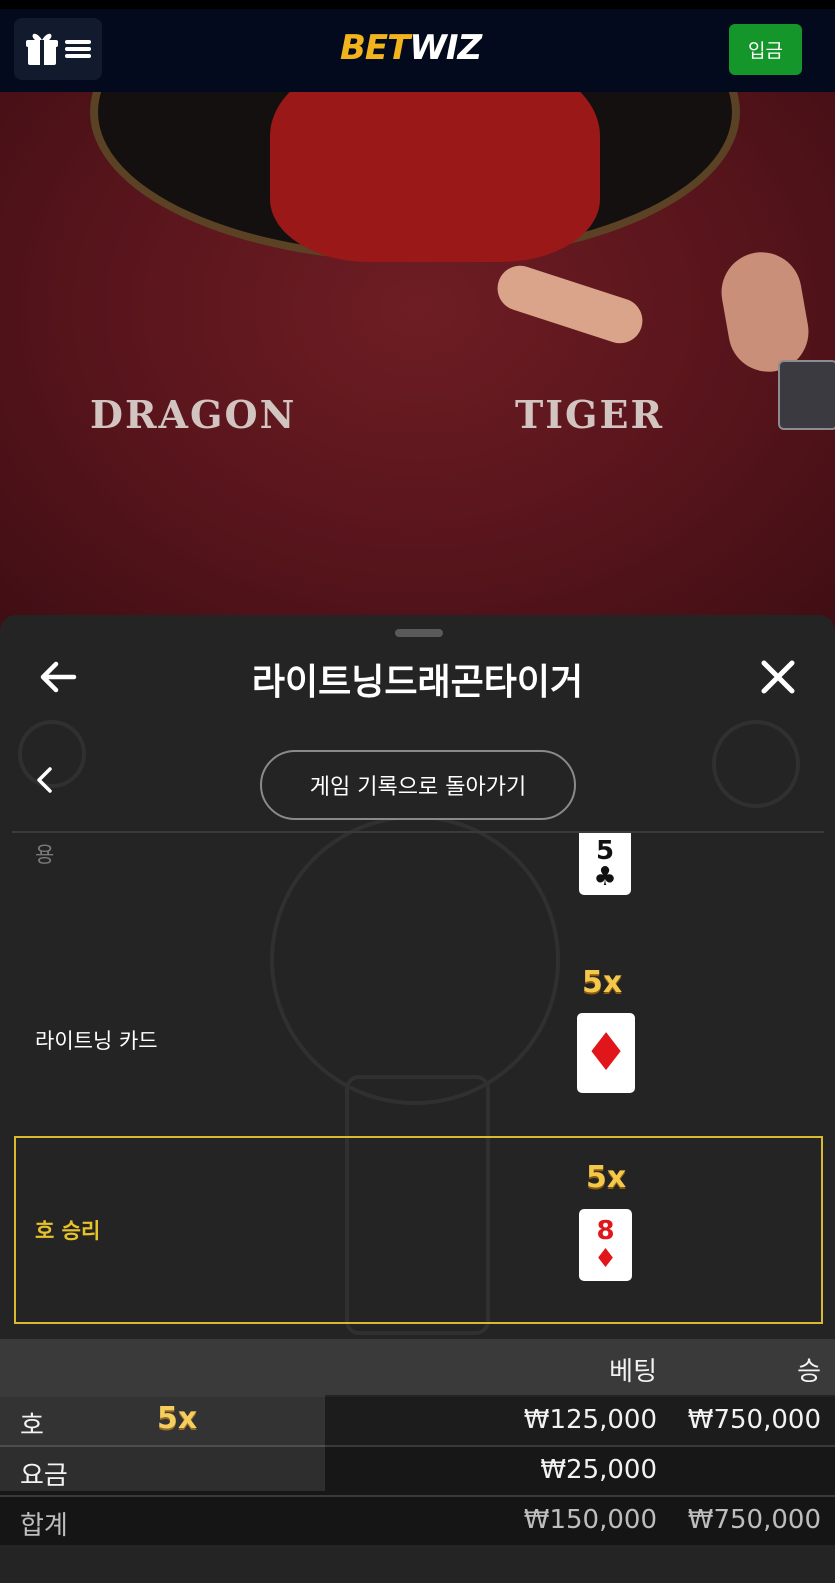 The height and width of the screenshot is (1583, 835). I want to click on dealer-hand-left, so click(570, 304).